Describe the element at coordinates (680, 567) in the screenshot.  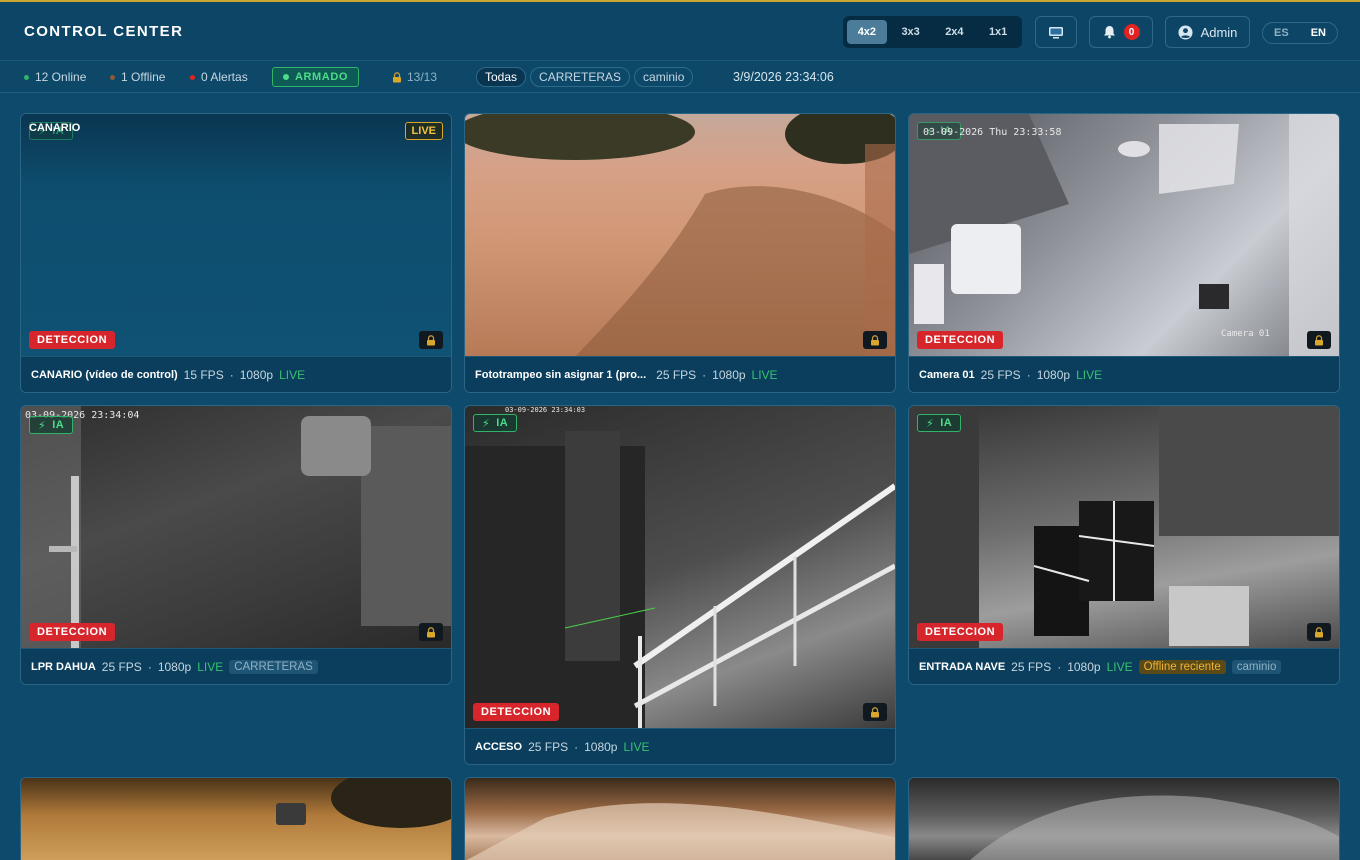
I see `camera-feed: 03-09-2026 23:34:03 ⚡ IA DETECCION` at that location.